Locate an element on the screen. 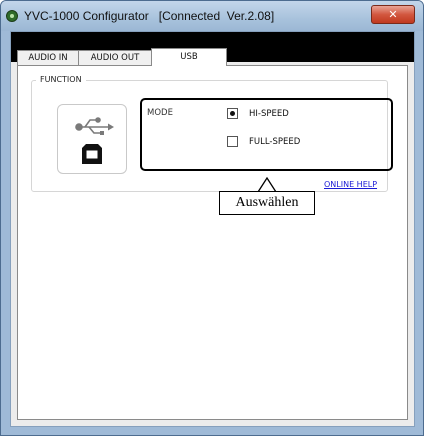  mode-highlight-frame is located at coordinates (266, 134).